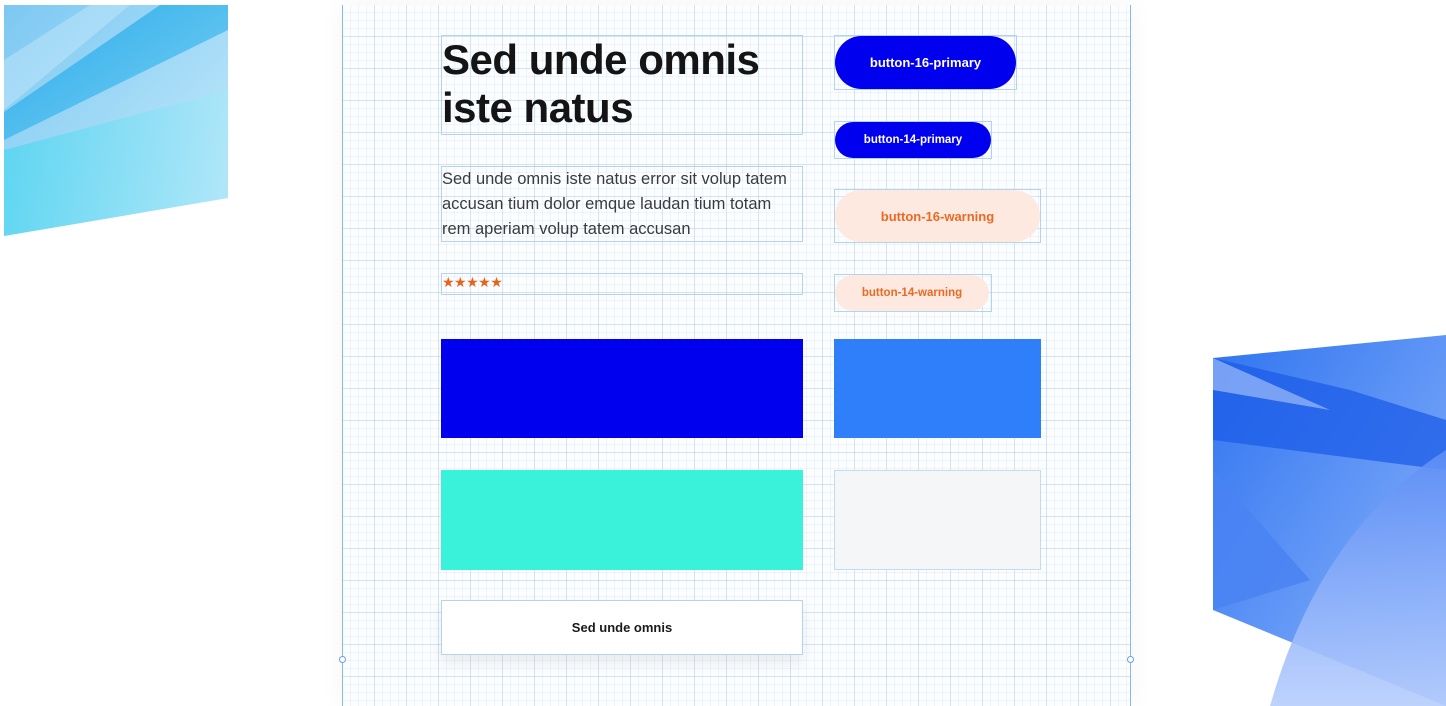 The height and width of the screenshot is (706, 1446). I want to click on button-16-warning: button-16-warning, so click(937, 216).